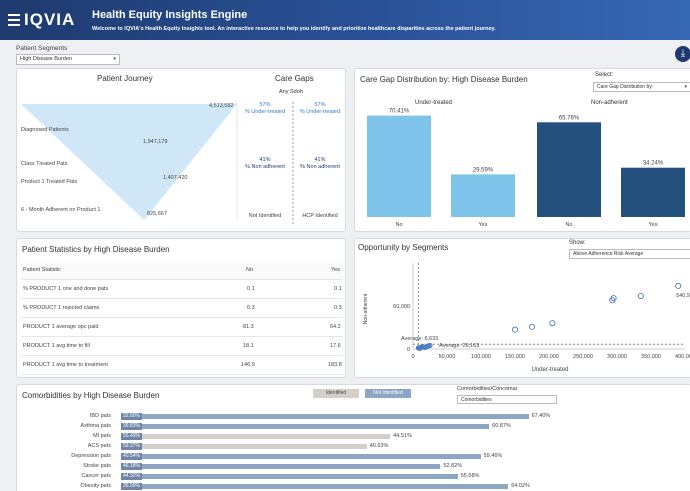 The width and height of the screenshot is (690, 491). I want to click on comorb-badge-3: 59.37%, so click(131, 446).